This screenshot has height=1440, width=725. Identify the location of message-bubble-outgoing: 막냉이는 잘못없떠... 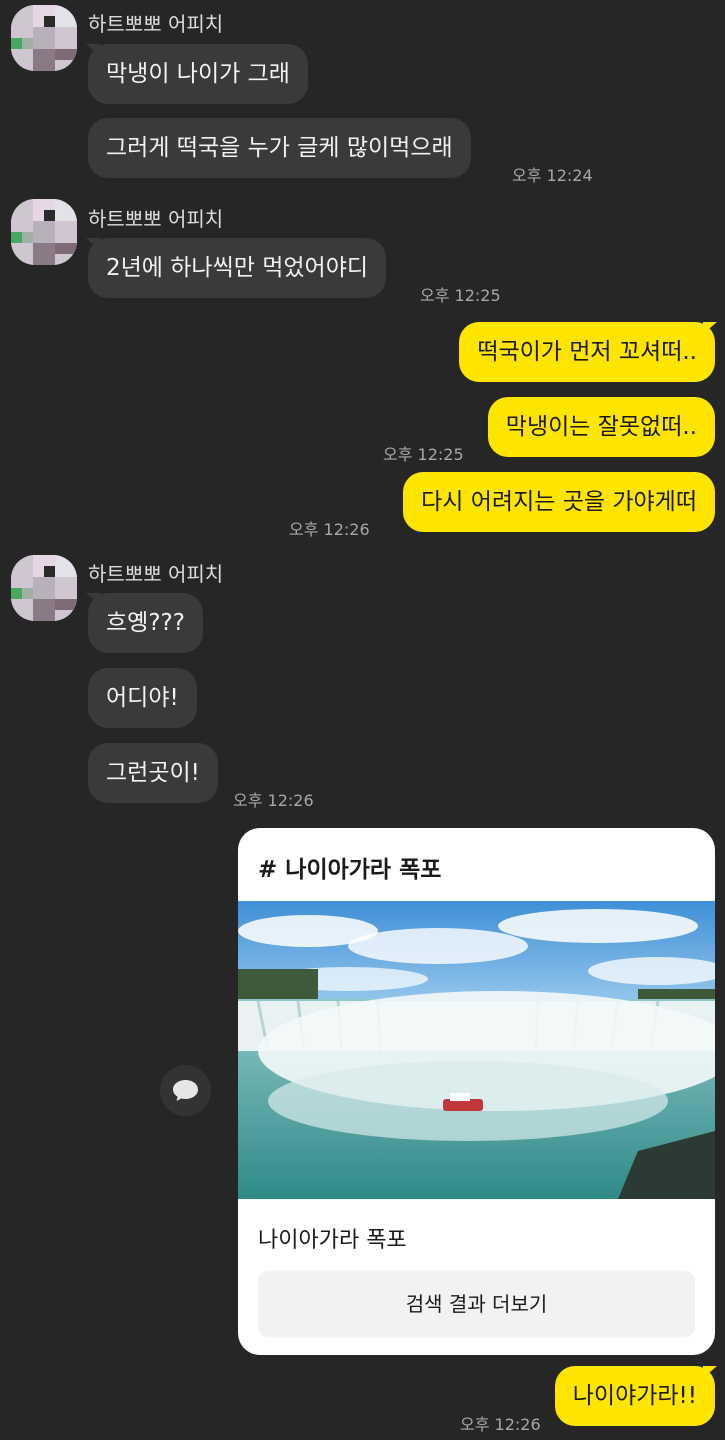
(601, 427).